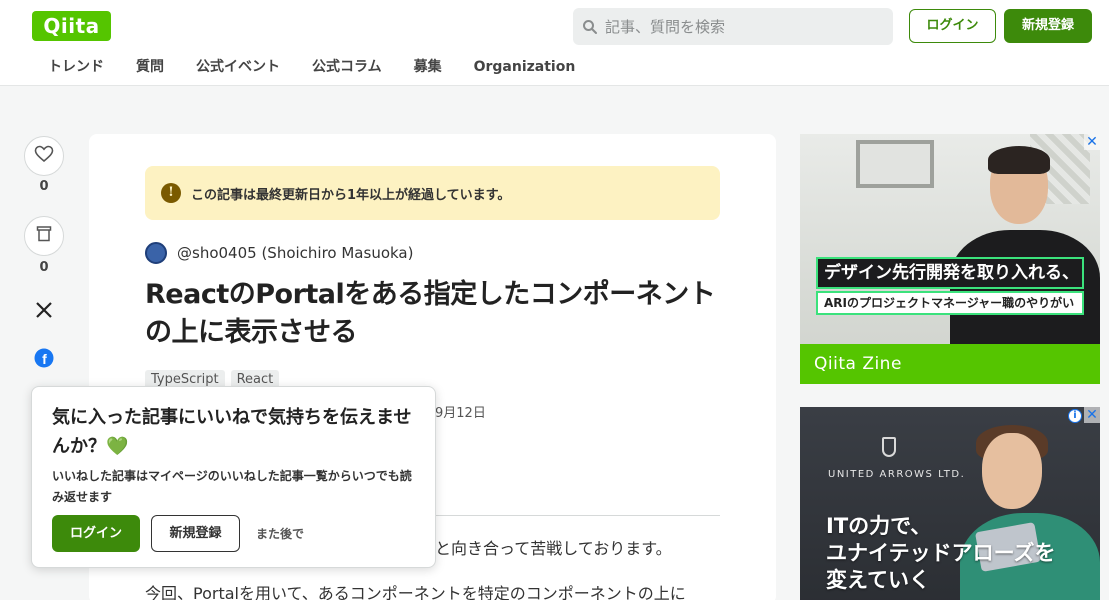 Image resolution: width=1109 pixels, height=600 pixels. I want to click on author-name: @sho0405 (Shoichiro Masuoka), so click(295, 253).